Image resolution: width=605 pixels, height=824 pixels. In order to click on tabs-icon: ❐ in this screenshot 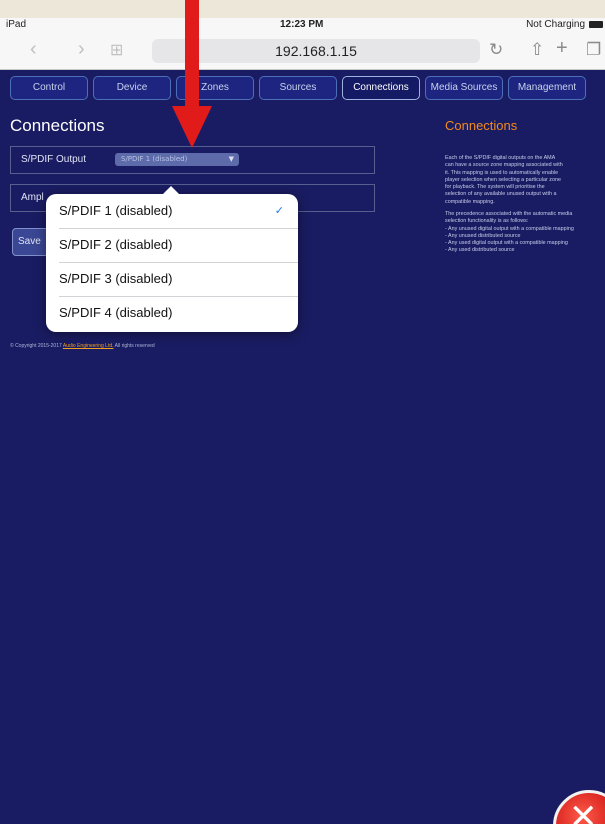, I will do `click(593, 50)`.